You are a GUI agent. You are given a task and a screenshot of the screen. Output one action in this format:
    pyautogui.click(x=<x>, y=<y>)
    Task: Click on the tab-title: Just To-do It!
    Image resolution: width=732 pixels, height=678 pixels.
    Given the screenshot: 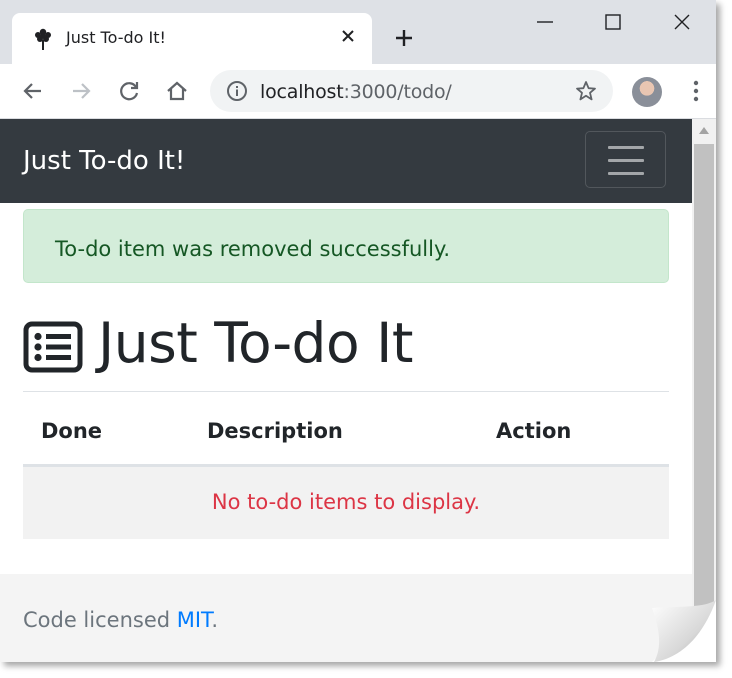 What is the action you would take?
    pyautogui.click(x=116, y=37)
    